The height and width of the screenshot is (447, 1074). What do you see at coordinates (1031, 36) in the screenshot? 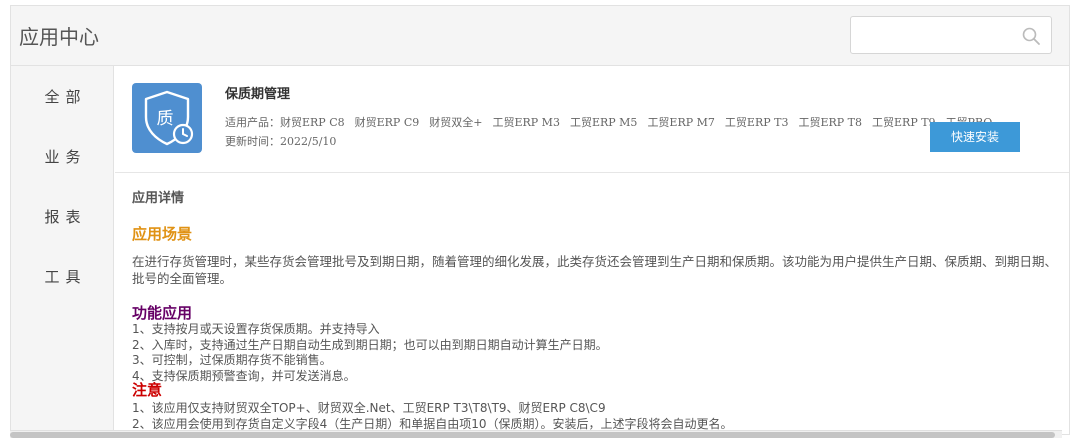
I see `search-icon` at bounding box center [1031, 36].